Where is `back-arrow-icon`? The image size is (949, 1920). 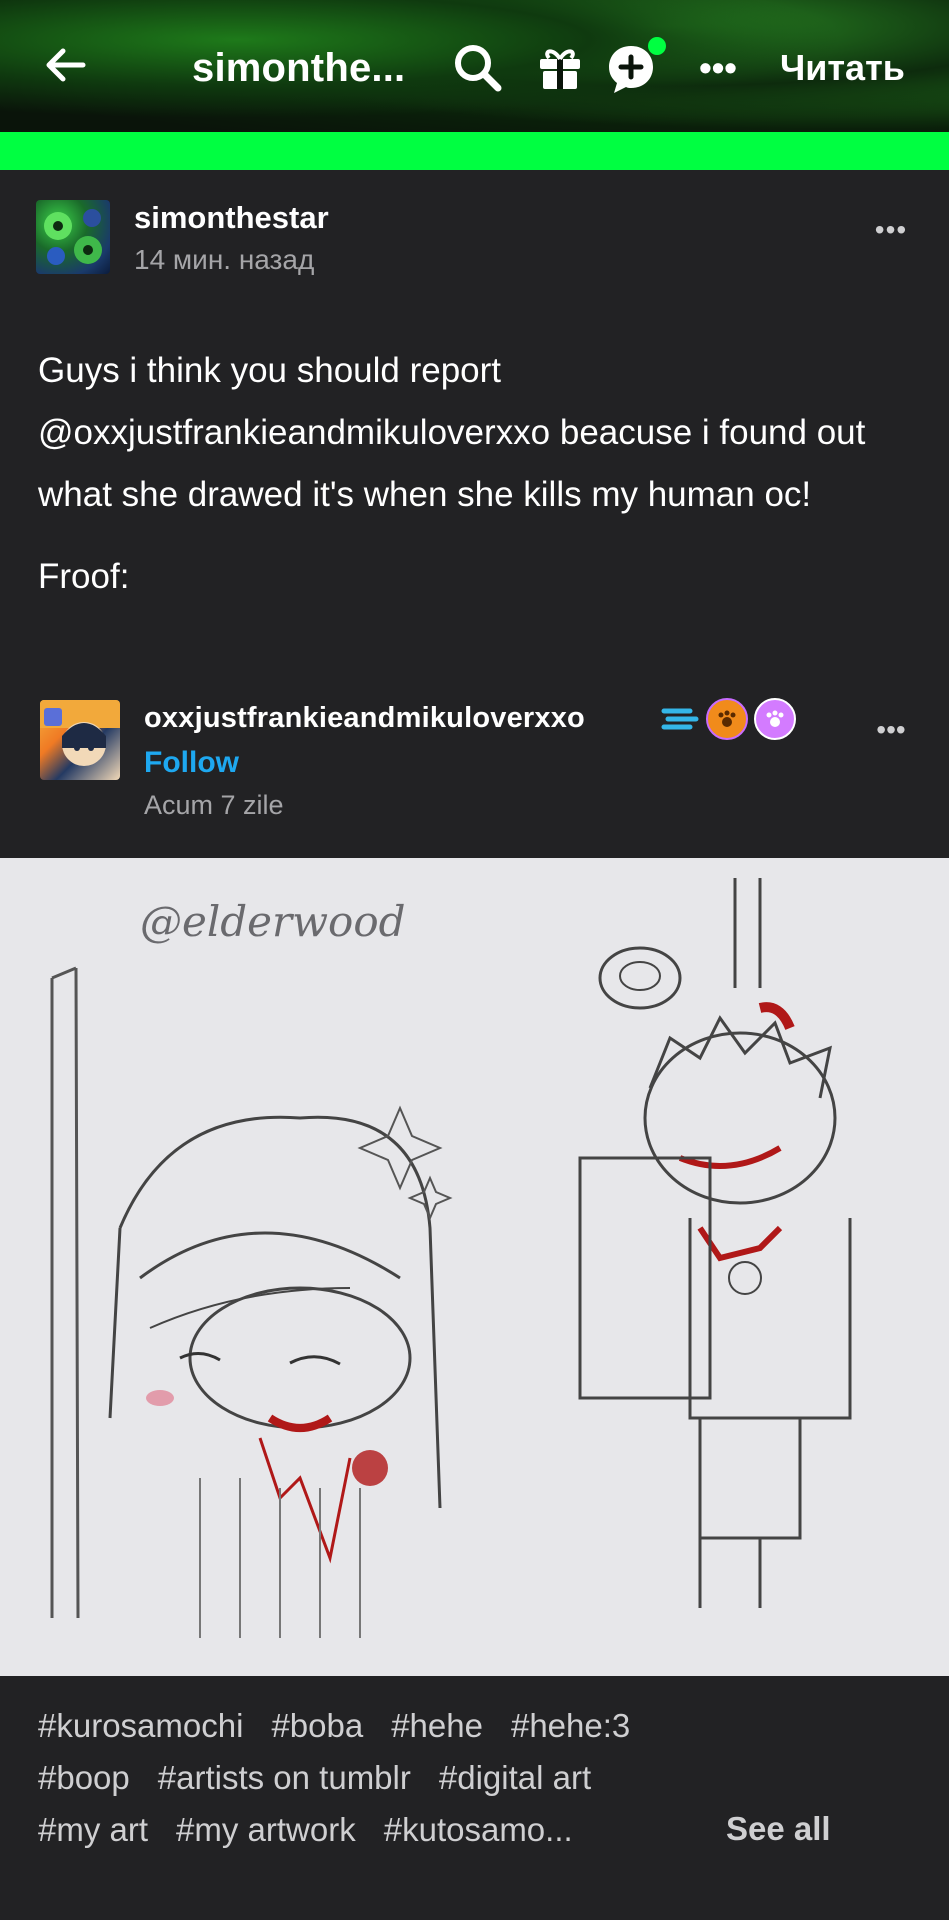 back-arrow-icon is located at coordinates (66, 65).